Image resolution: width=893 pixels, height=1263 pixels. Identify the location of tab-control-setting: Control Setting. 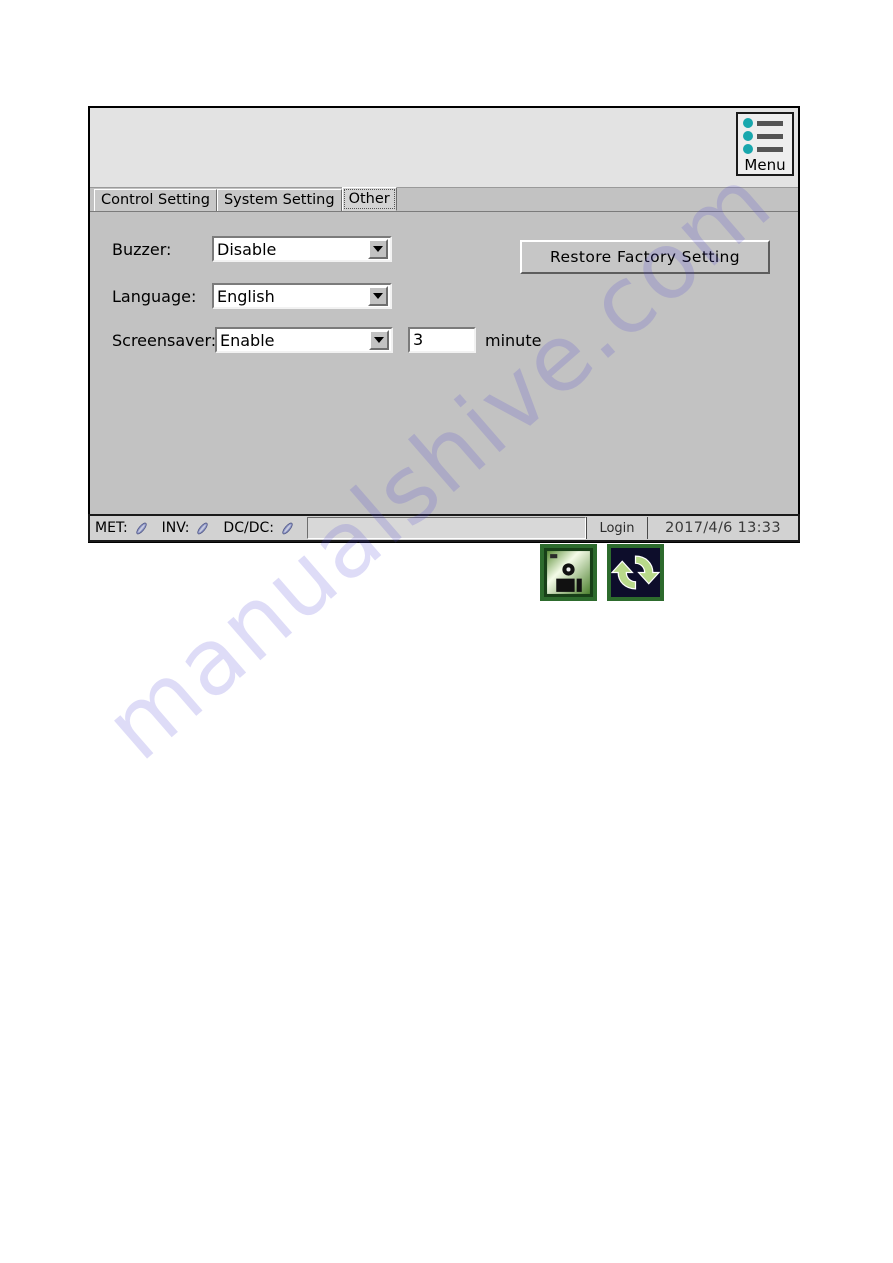
(155, 200).